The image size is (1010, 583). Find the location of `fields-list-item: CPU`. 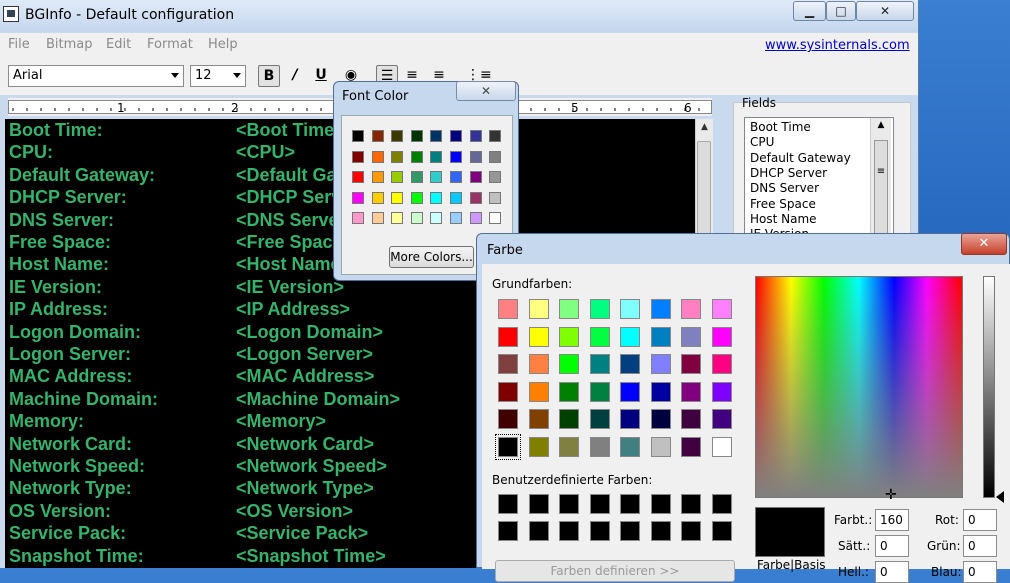

fields-list-item: CPU is located at coordinates (762, 142).